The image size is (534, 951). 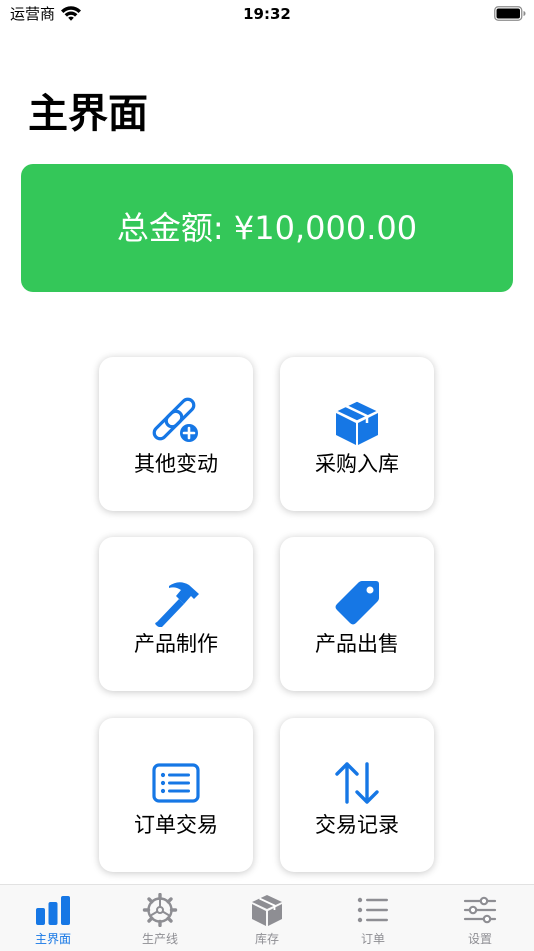 I want to click on action-card-label: 其他变动, so click(x=176, y=464).